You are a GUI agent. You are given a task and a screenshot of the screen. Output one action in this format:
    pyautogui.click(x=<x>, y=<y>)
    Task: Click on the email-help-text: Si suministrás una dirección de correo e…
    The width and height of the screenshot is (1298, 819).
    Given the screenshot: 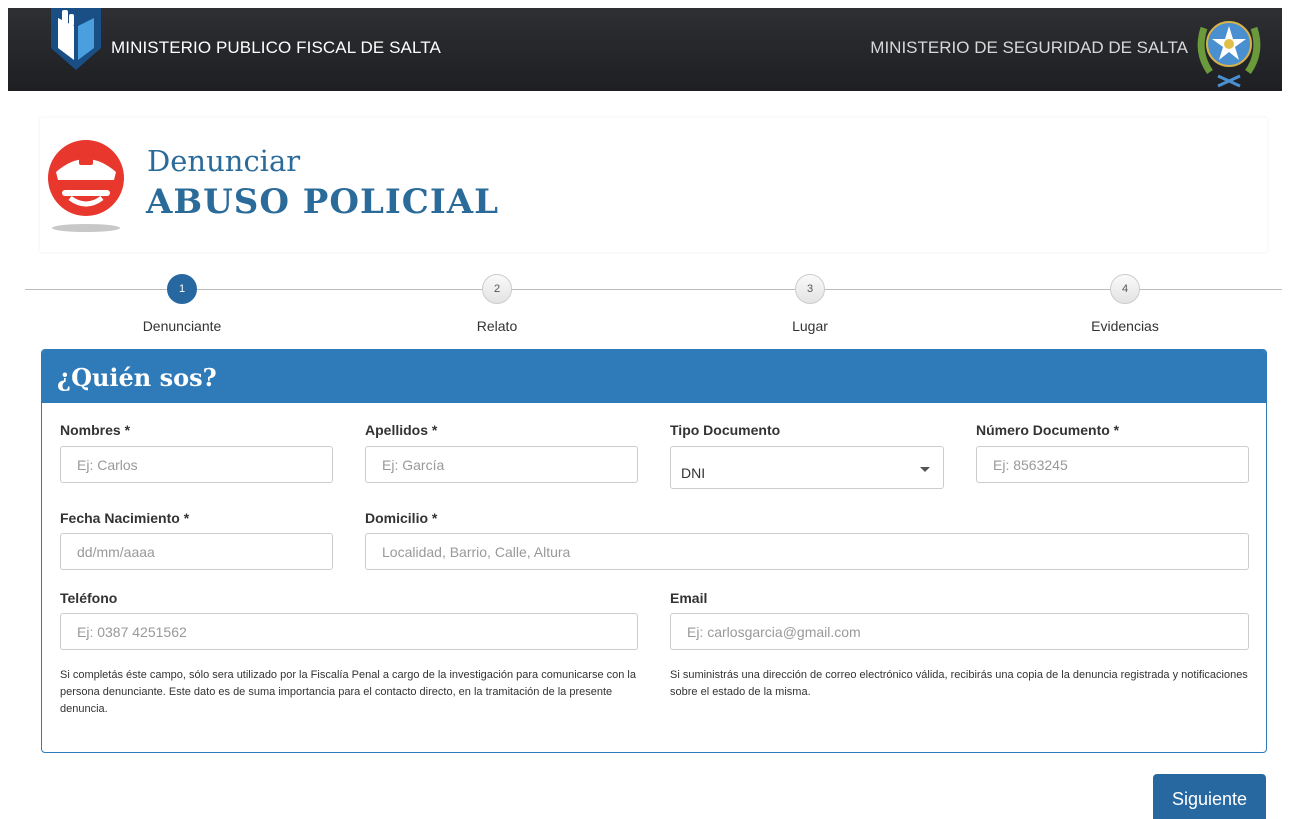 What is the action you would take?
    pyautogui.click(x=959, y=683)
    